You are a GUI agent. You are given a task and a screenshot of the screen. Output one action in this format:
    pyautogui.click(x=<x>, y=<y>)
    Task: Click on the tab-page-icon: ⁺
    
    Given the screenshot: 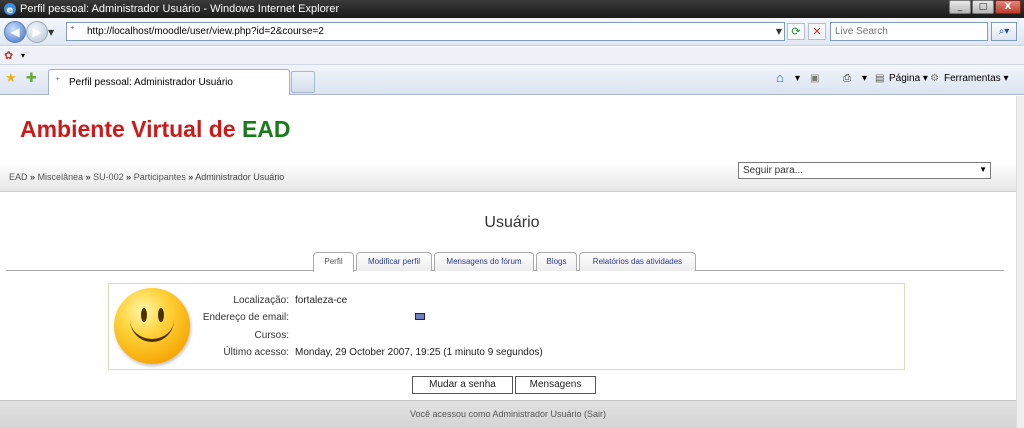 What is the action you would take?
    pyautogui.click(x=58, y=81)
    